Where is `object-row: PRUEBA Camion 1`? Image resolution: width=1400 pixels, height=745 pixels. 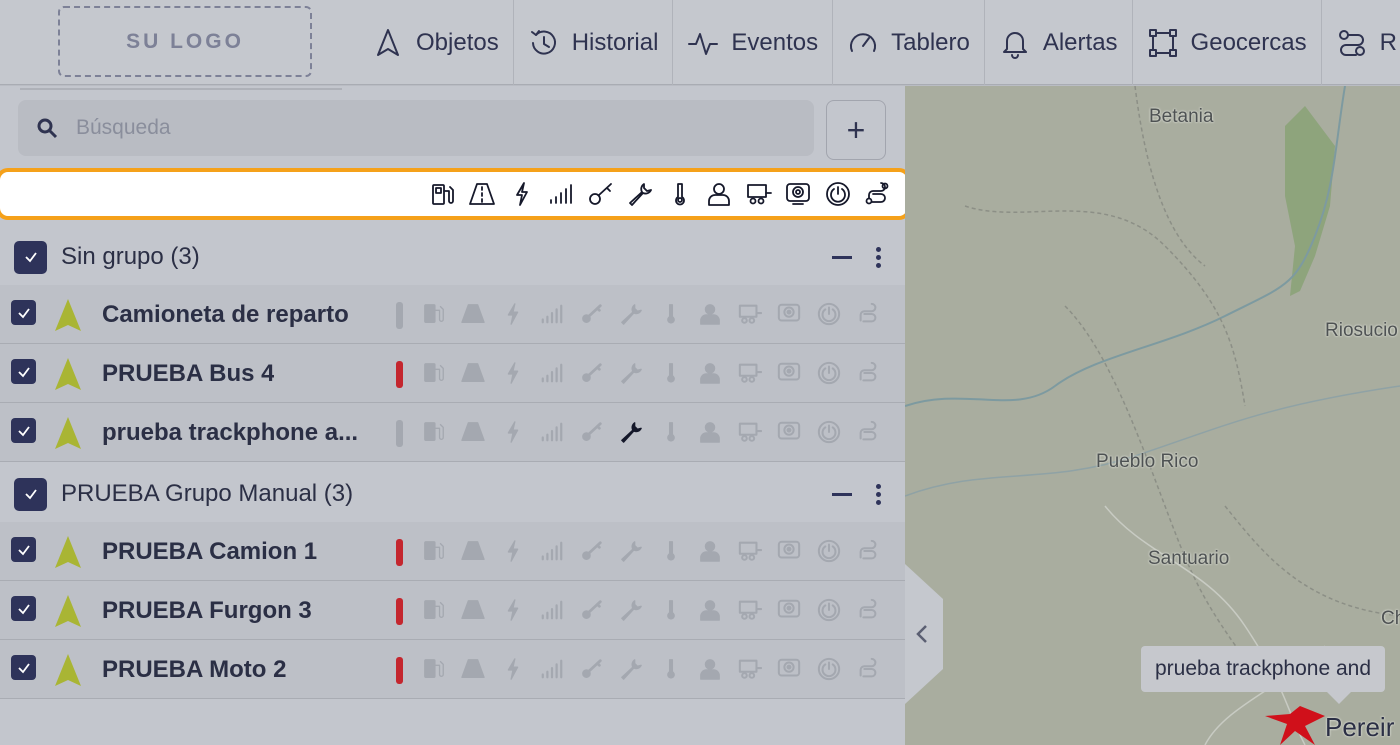 object-row: PRUEBA Camion 1 is located at coordinates (452, 551).